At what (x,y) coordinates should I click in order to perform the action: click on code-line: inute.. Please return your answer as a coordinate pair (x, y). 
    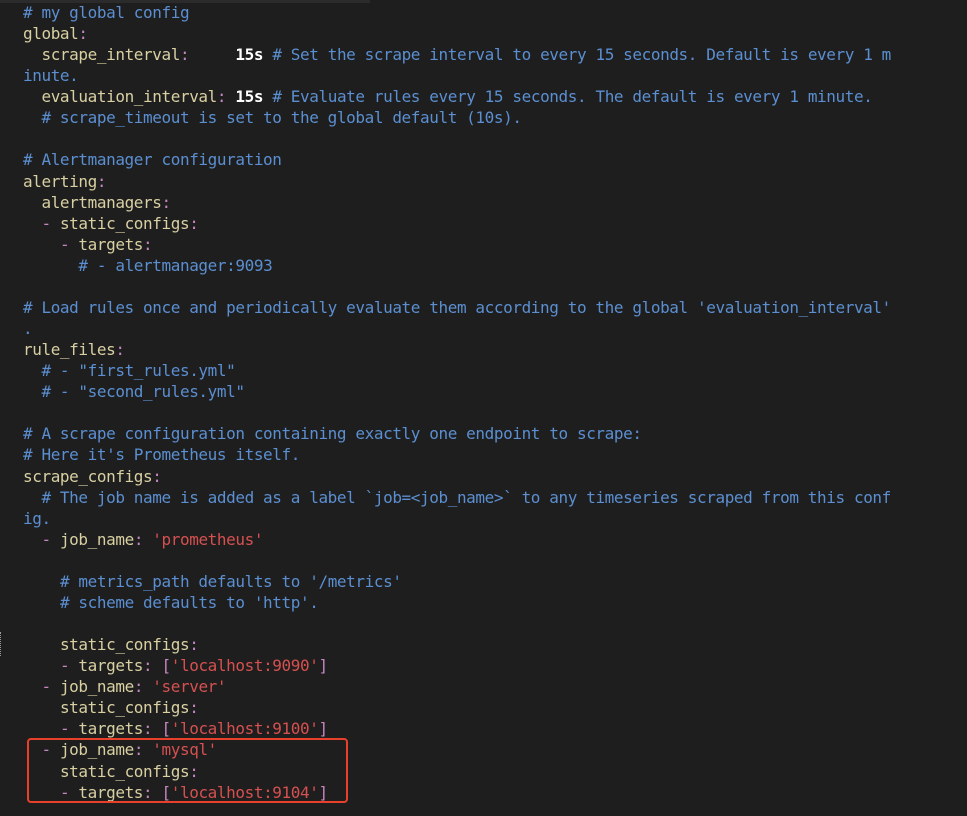
    Looking at the image, I should click on (51, 75).